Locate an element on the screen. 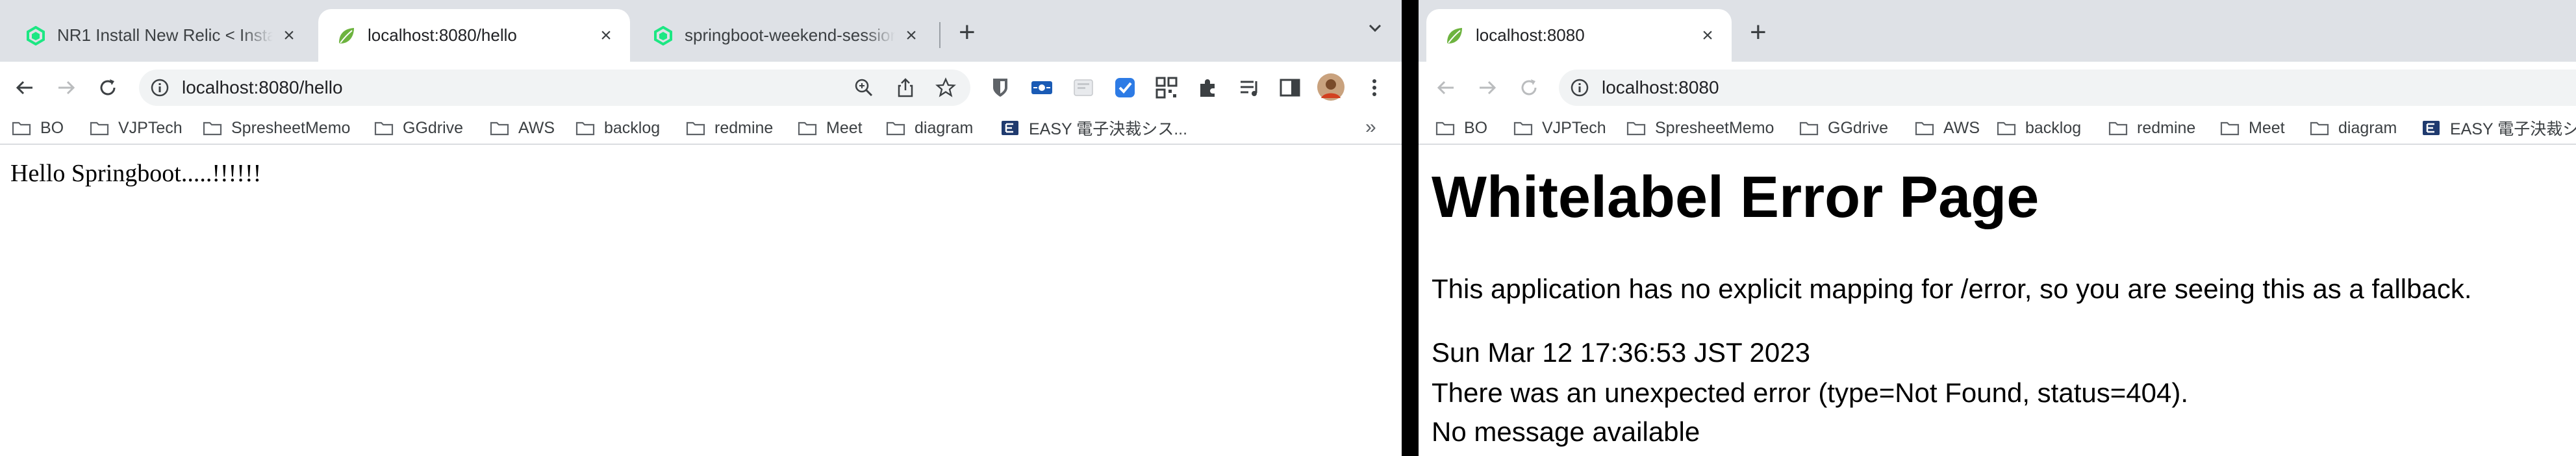  hello-message: Hello Springboot.....!!!!!! is located at coordinates (136, 173).